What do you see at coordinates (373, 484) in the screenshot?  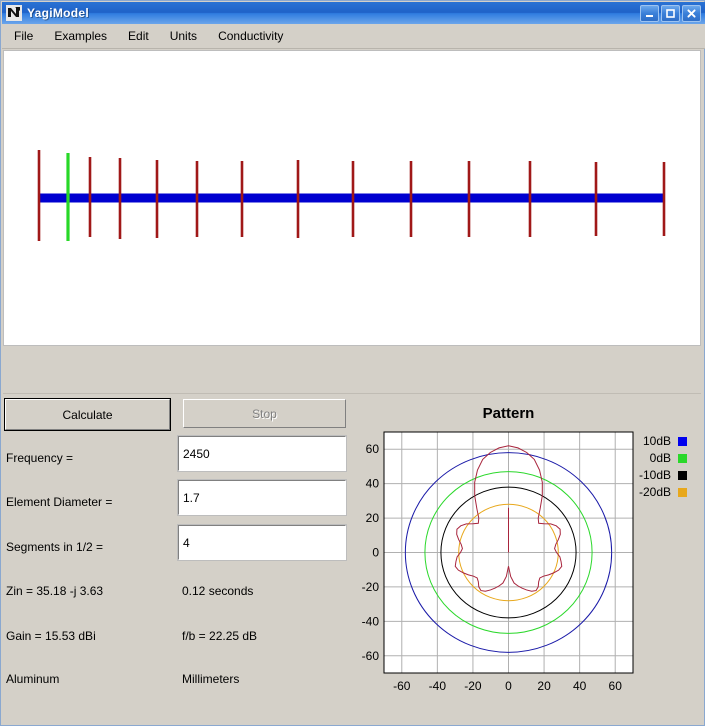 I see `y-tick-label: 40` at bounding box center [373, 484].